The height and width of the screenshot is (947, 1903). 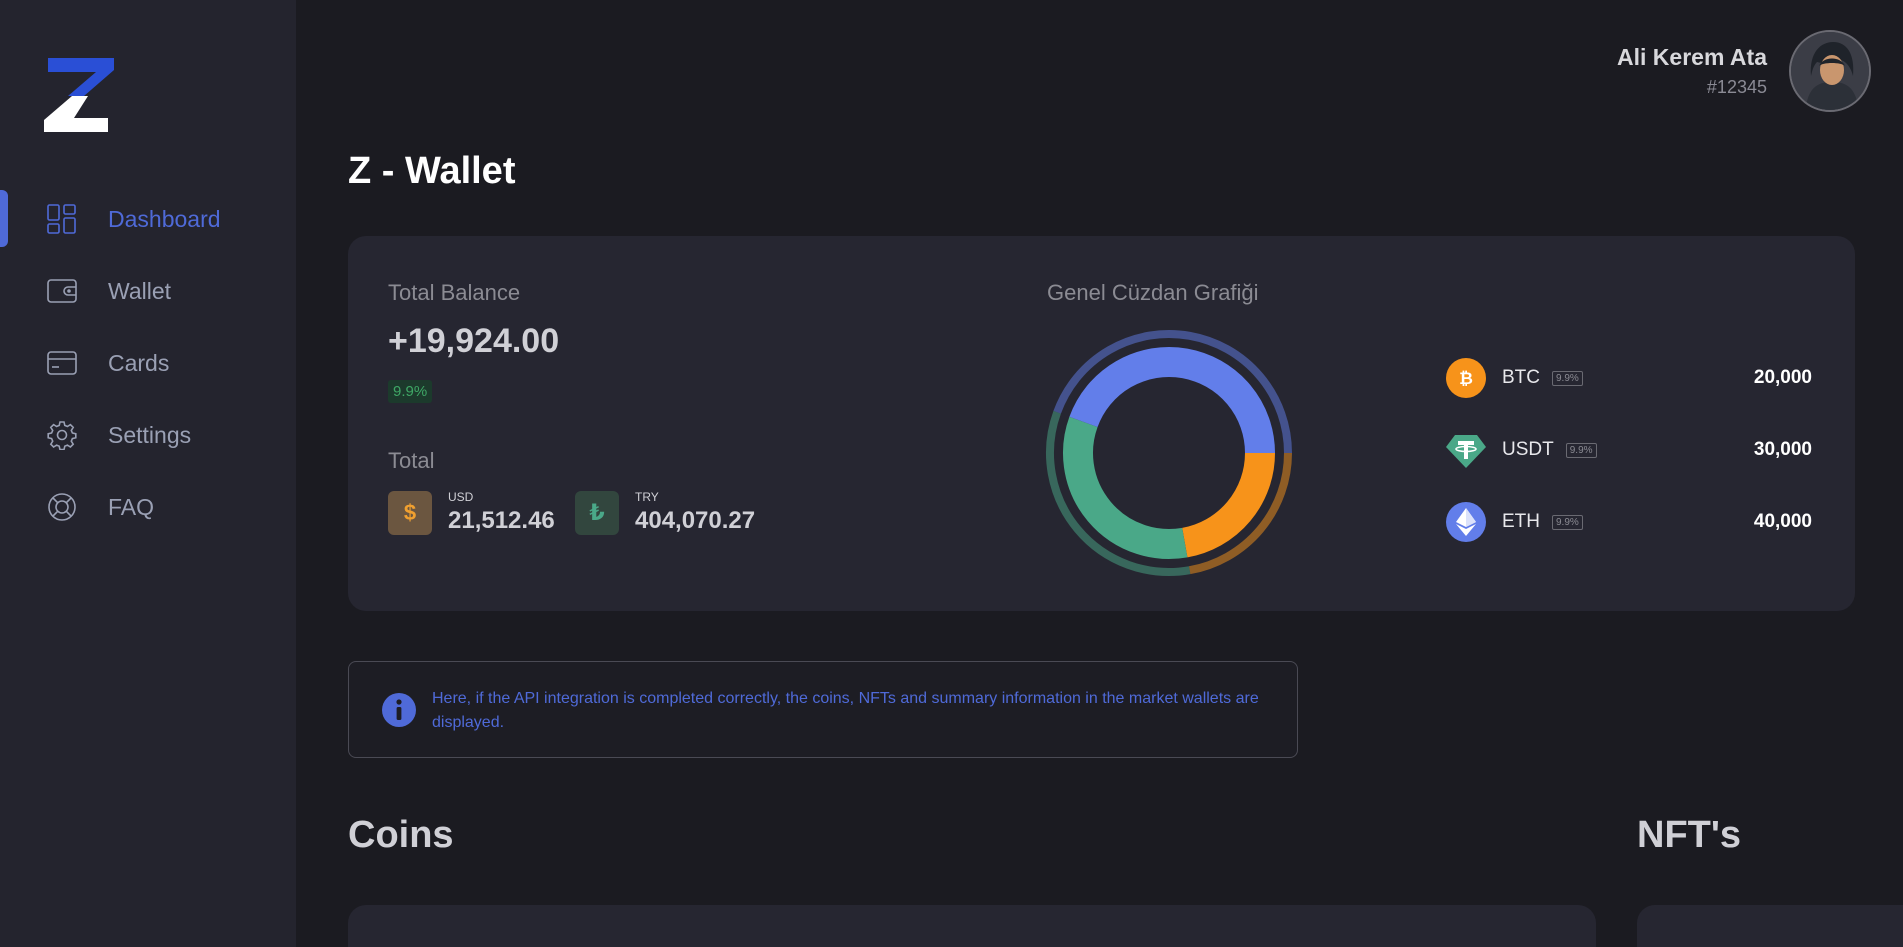 I want to click on page-title: Z - Wallet, so click(x=432, y=171).